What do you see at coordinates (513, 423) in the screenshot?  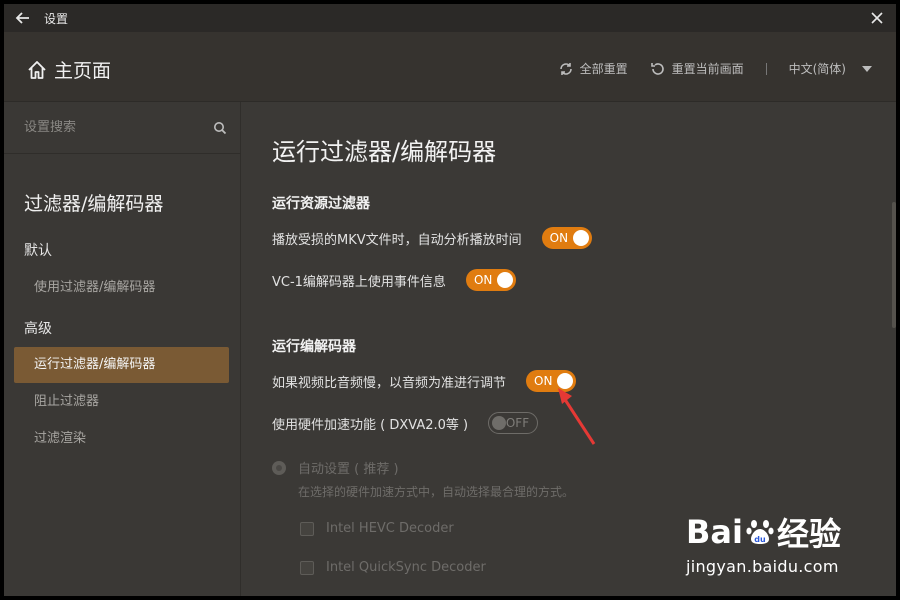 I see `hw-accel-toggle: OFF` at bounding box center [513, 423].